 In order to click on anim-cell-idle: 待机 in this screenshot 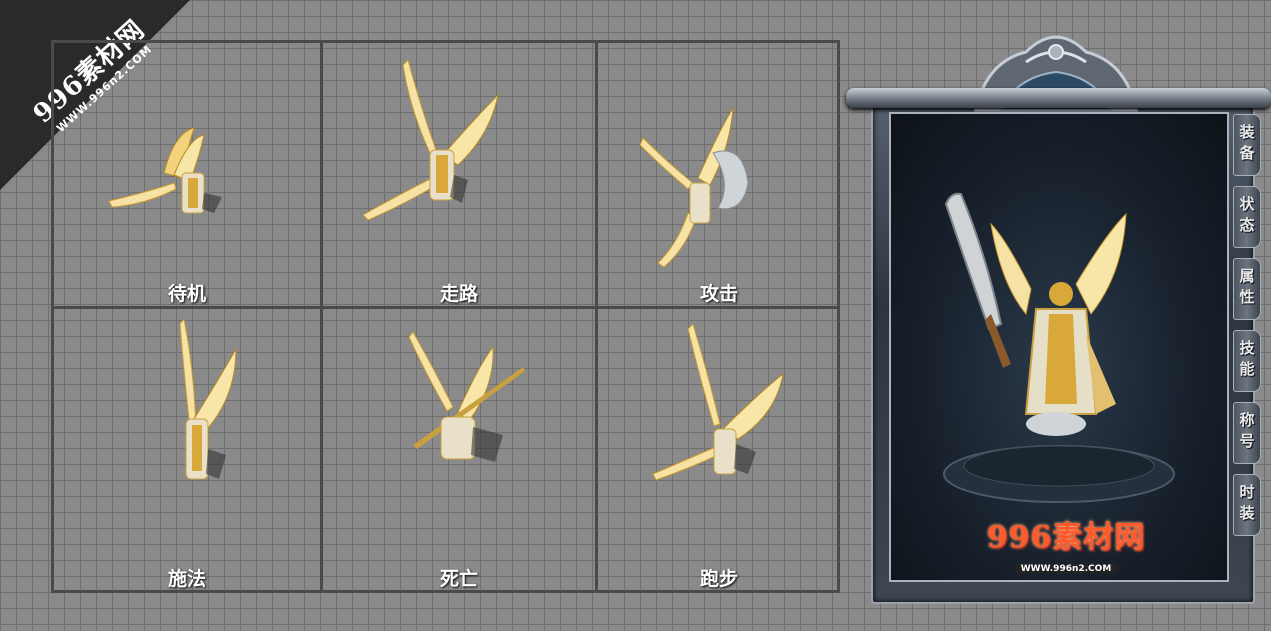, I will do `click(187, 174)`.